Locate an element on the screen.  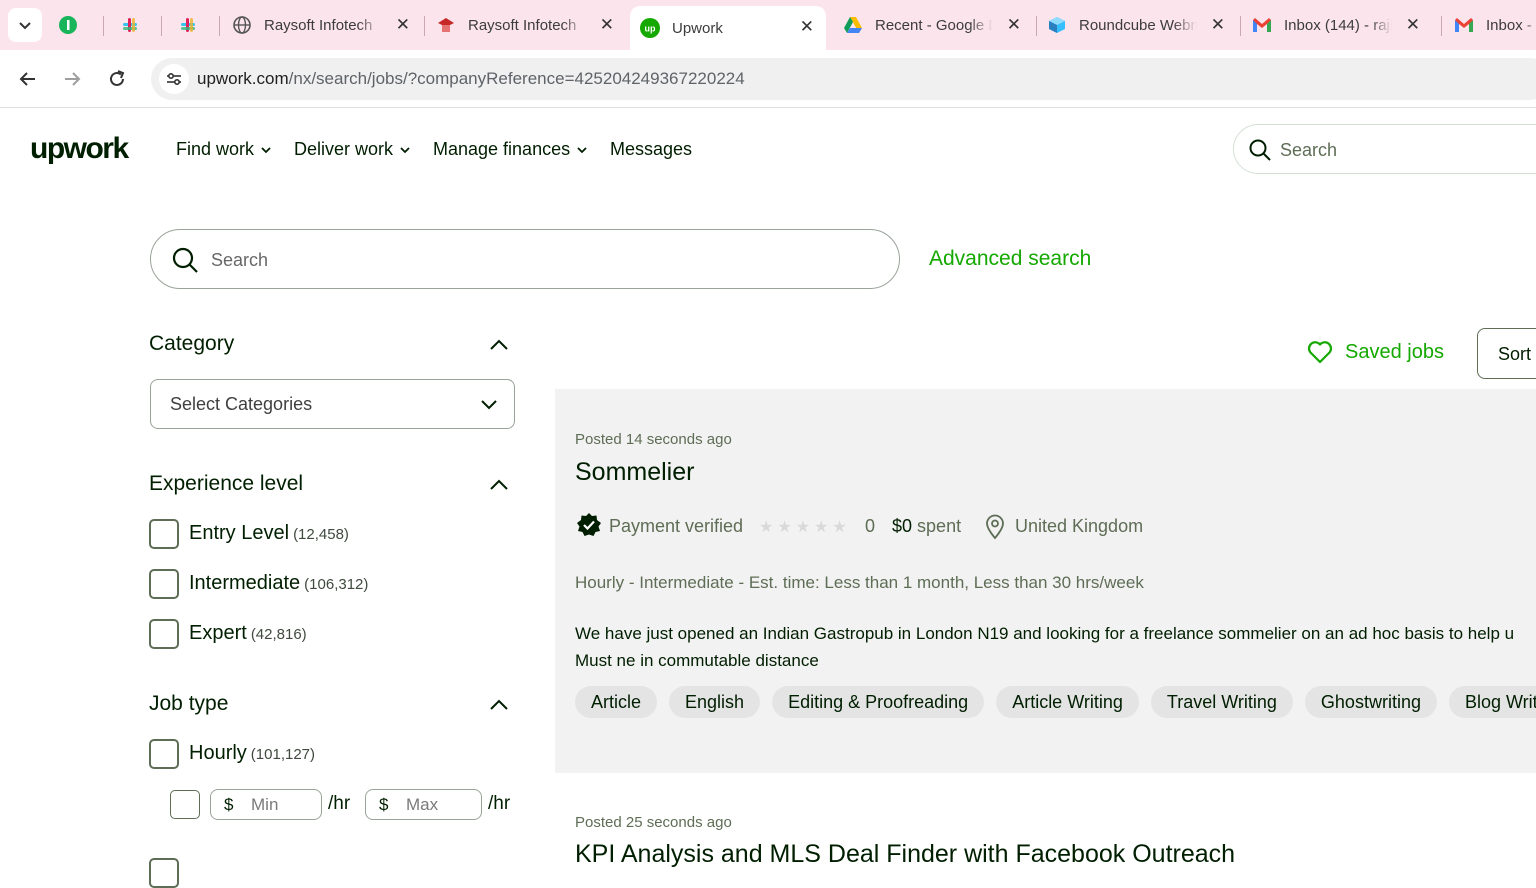
advanced-search-link: Advanced search is located at coordinates (1010, 259).